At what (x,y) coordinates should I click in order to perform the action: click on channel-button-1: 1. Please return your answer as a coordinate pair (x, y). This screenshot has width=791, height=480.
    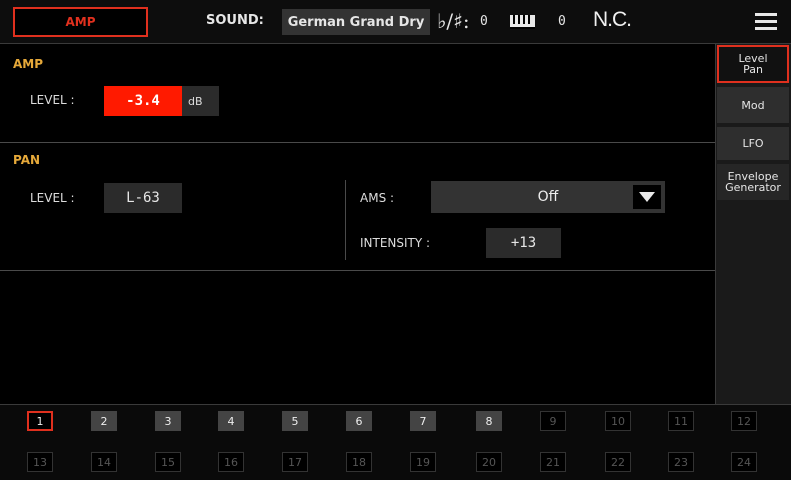
    Looking at the image, I should click on (40, 421).